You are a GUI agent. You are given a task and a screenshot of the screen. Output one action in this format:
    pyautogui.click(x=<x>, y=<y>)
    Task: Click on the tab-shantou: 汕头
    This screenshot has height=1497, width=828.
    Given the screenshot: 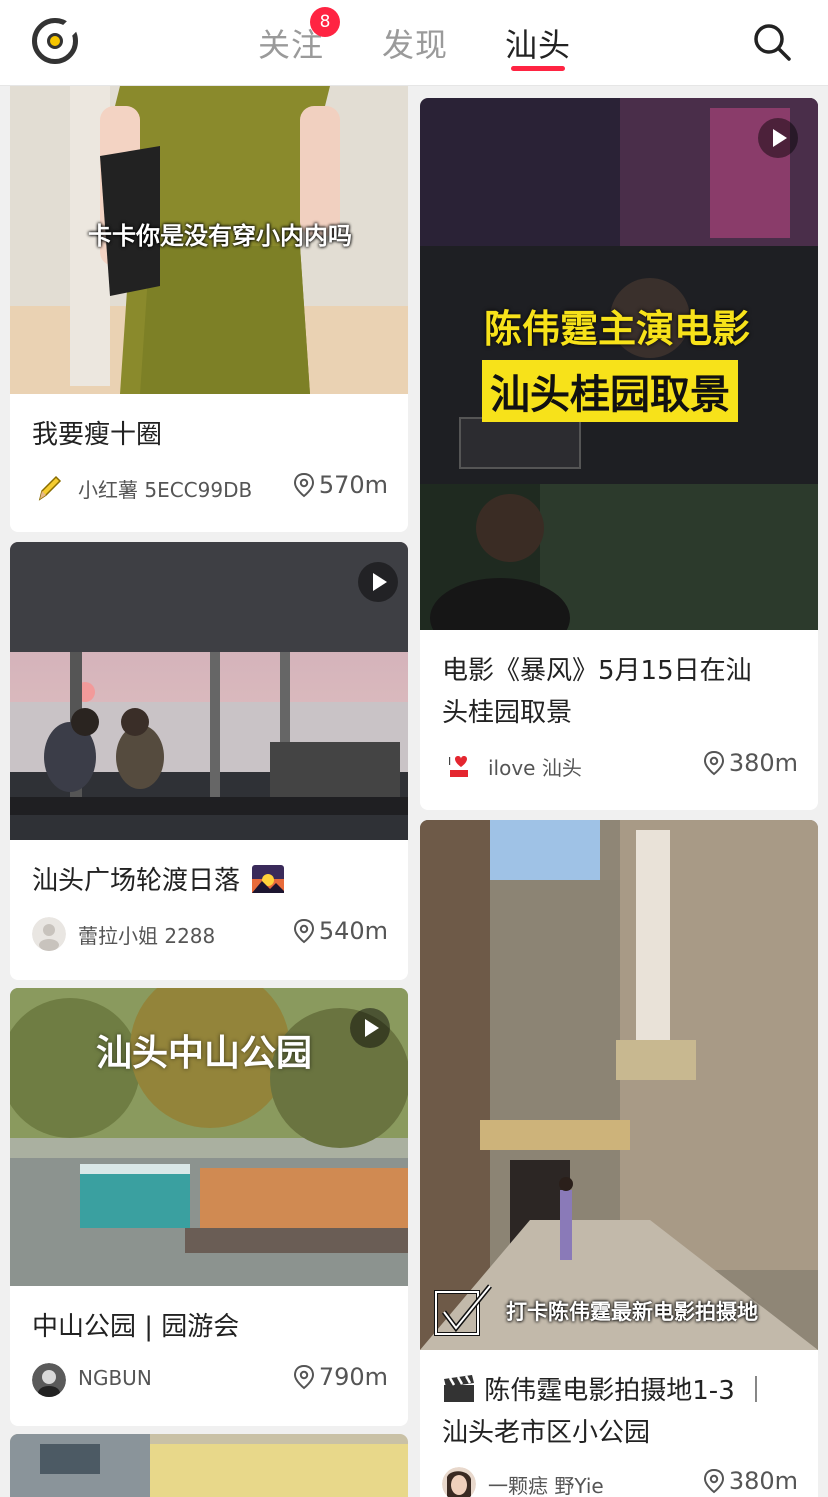 What is the action you would take?
    pyautogui.click(x=538, y=43)
    